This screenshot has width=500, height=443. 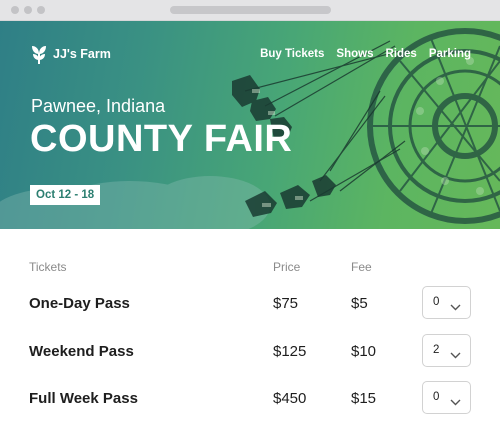 What do you see at coordinates (354, 54) in the screenshot?
I see `nav-shows: Shows` at bounding box center [354, 54].